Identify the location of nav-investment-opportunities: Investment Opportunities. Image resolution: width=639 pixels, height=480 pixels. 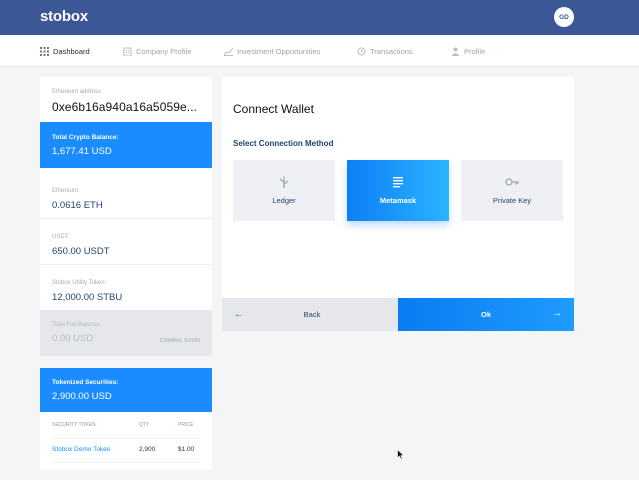
(272, 51).